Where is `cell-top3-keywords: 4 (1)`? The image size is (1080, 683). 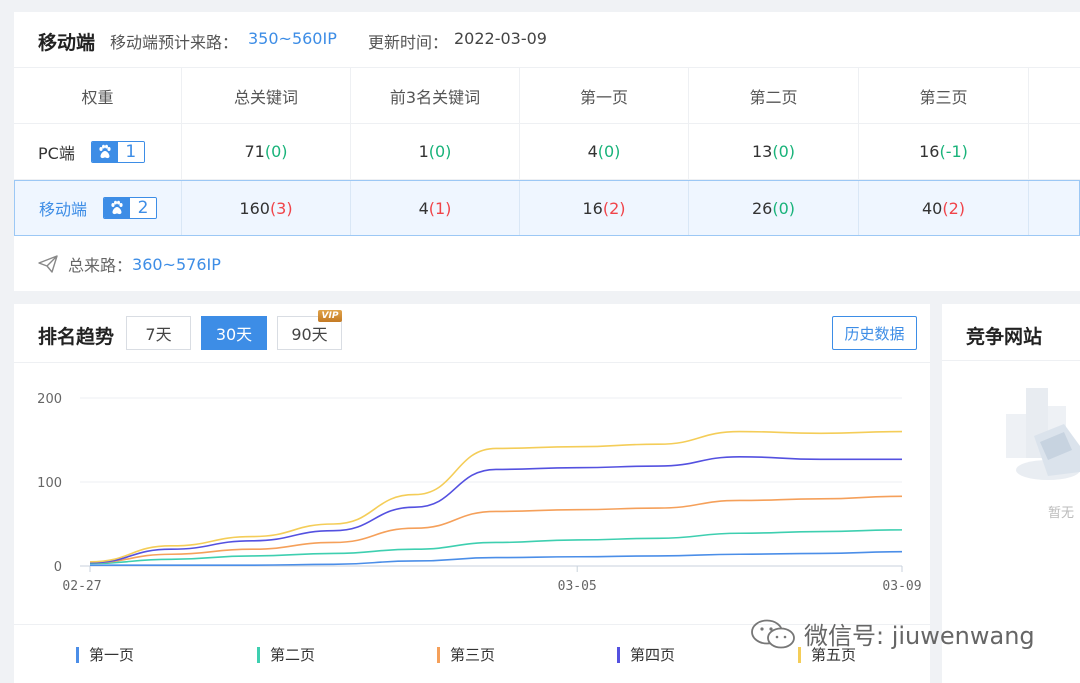
cell-top3-keywords: 4 (1) is located at coordinates (435, 208).